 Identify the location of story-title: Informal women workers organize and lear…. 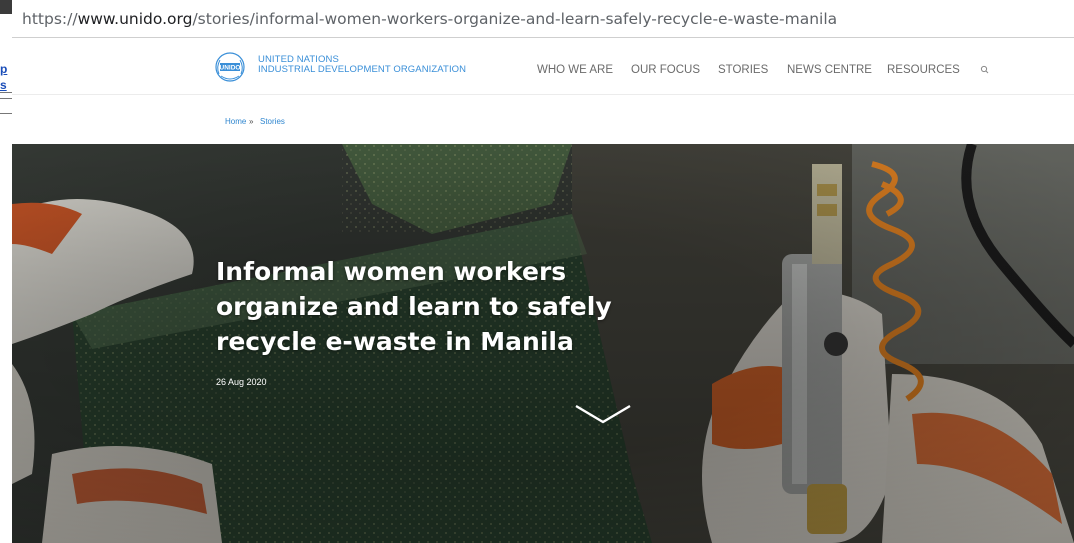
(414, 306).